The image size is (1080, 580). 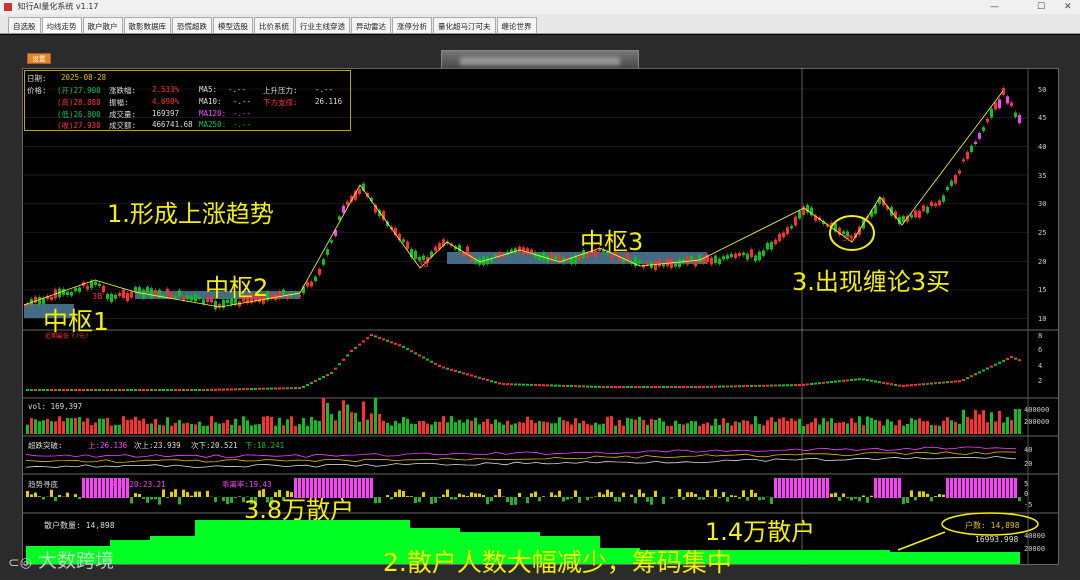 I want to click on turnover-label: 成交额:, so click(x=123, y=125).